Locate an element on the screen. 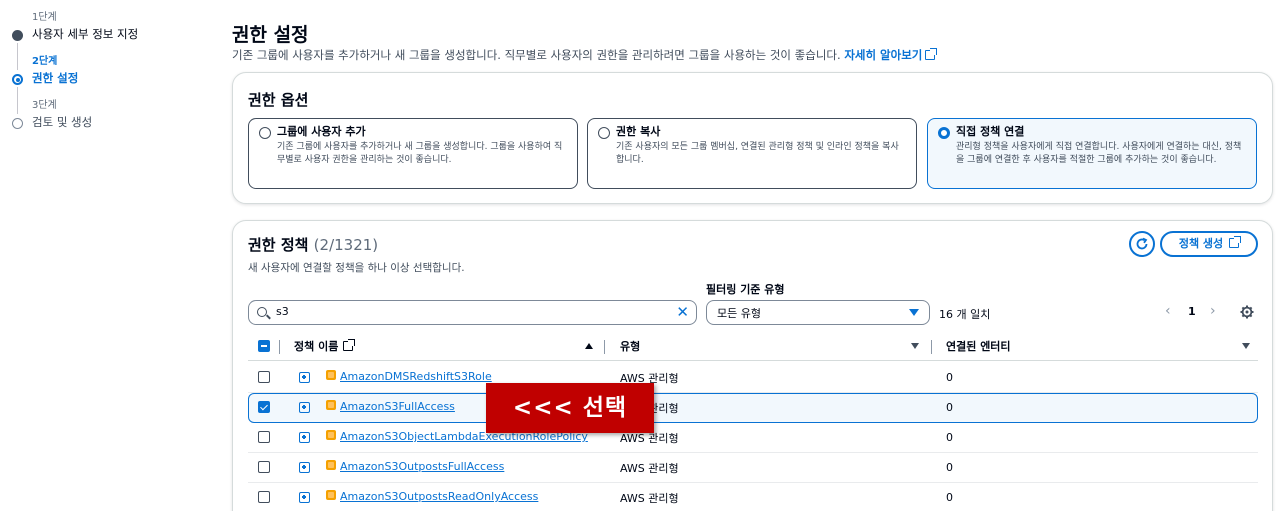 The height and width of the screenshot is (511, 1280). step-complete-icon is located at coordinates (17, 35).